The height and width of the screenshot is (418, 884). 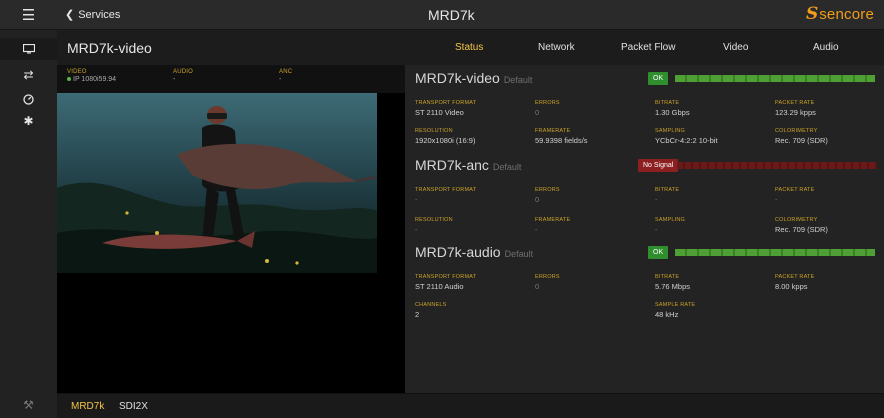 What do you see at coordinates (469, 47) in the screenshot?
I see `tab-status: Status` at bounding box center [469, 47].